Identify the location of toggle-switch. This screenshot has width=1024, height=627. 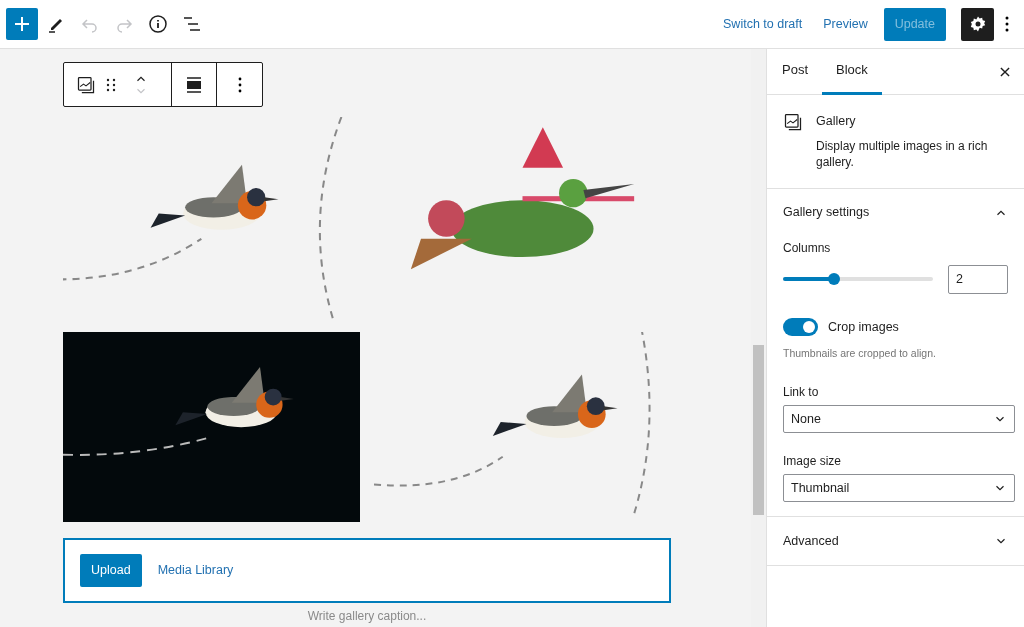
(800, 327).